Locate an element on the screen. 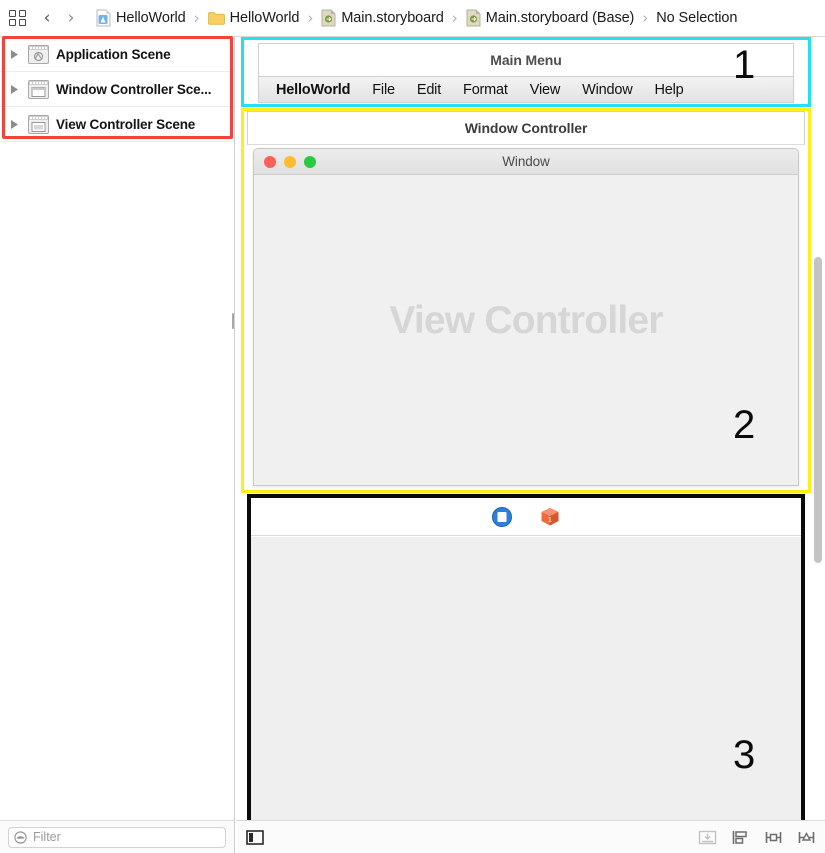 This screenshot has width=825, height=853. view-controller-watermark: View Controller is located at coordinates (526, 320).